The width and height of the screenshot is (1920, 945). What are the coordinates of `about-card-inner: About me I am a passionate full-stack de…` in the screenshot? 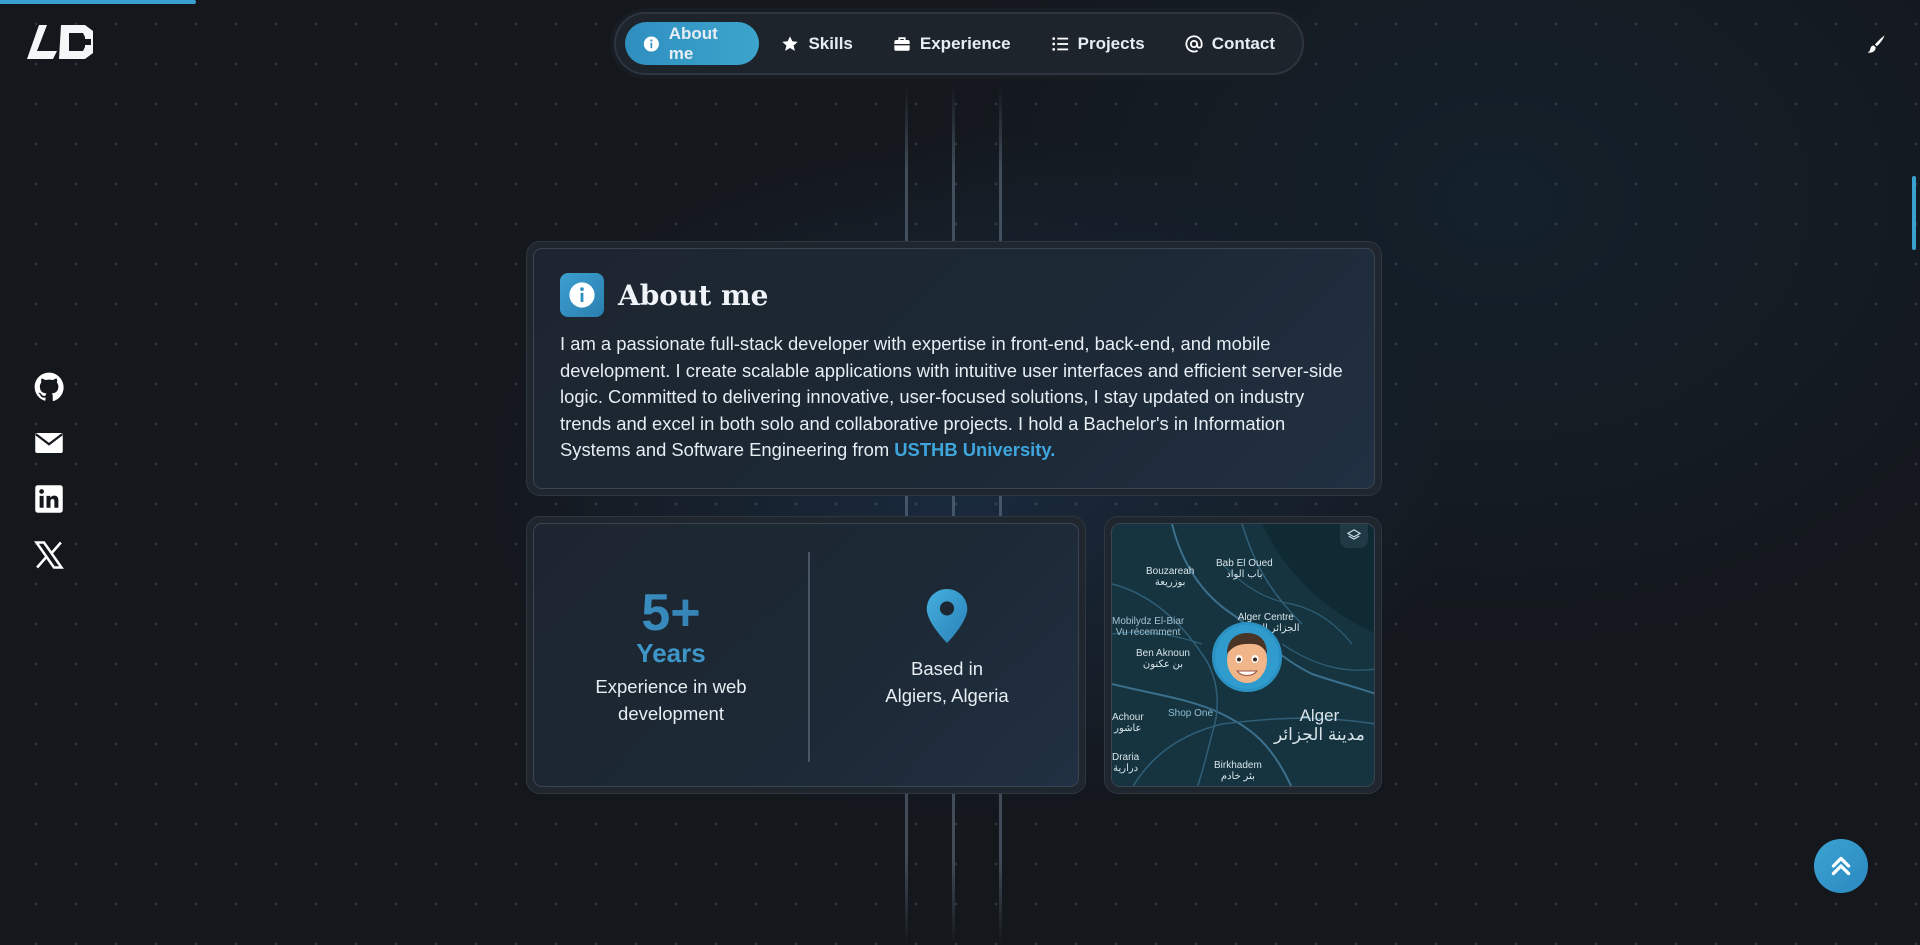 It's located at (954, 368).